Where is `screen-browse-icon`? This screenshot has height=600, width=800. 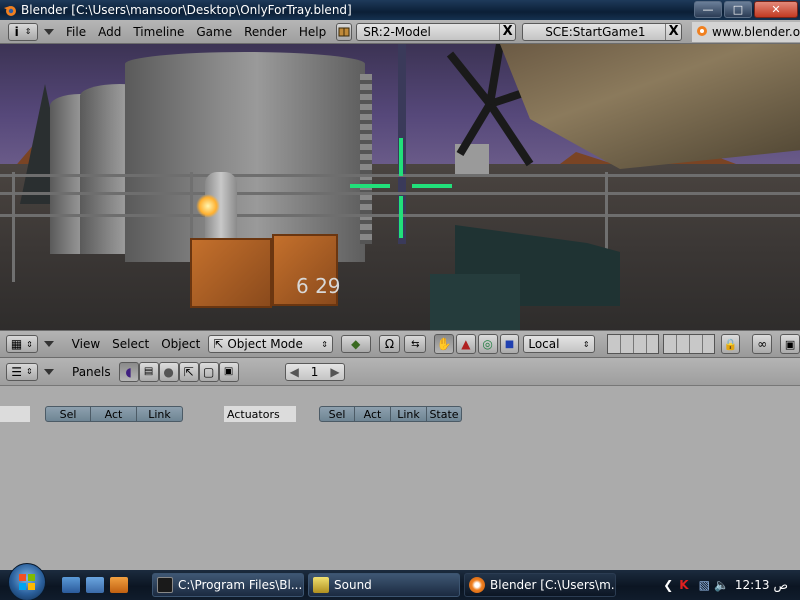 screen-browse-icon is located at coordinates (344, 31).